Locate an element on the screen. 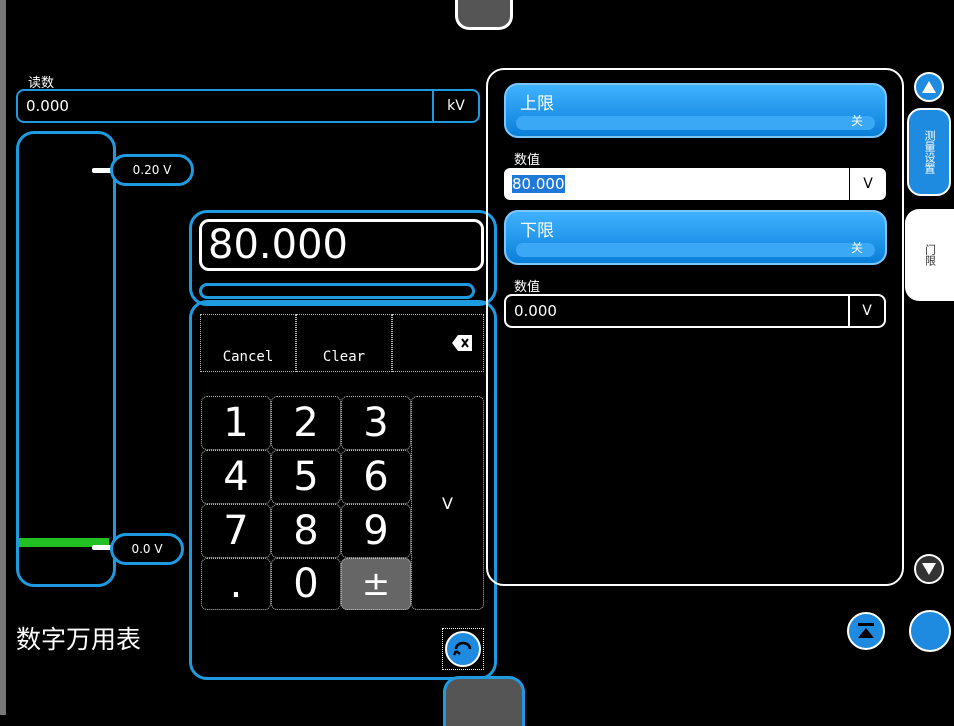 The height and width of the screenshot is (726, 954). home-button is located at coordinates (930, 631).